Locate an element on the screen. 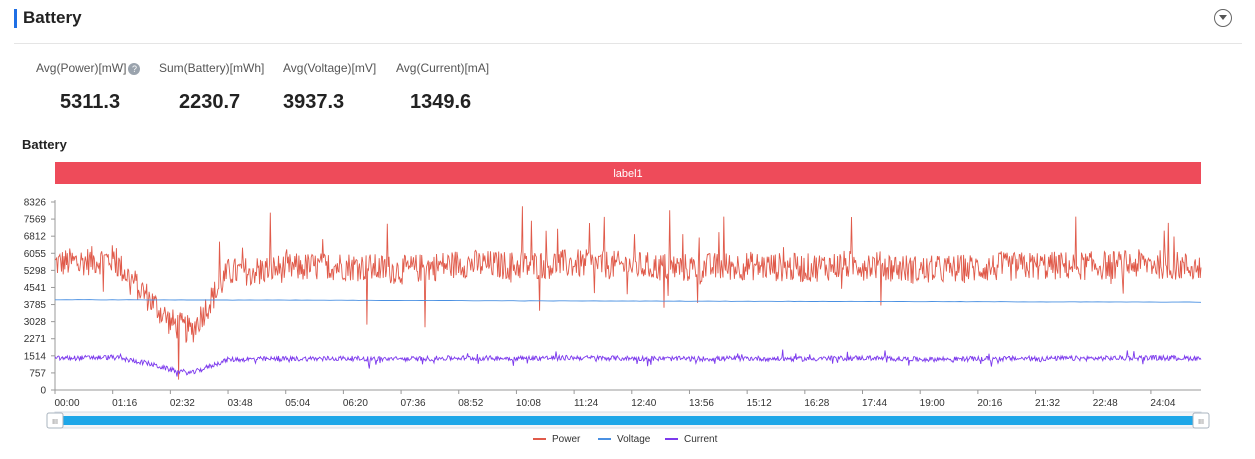 This screenshot has width=1255, height=459. y-tick-label: 2271 is located at coordinates (35, 339).